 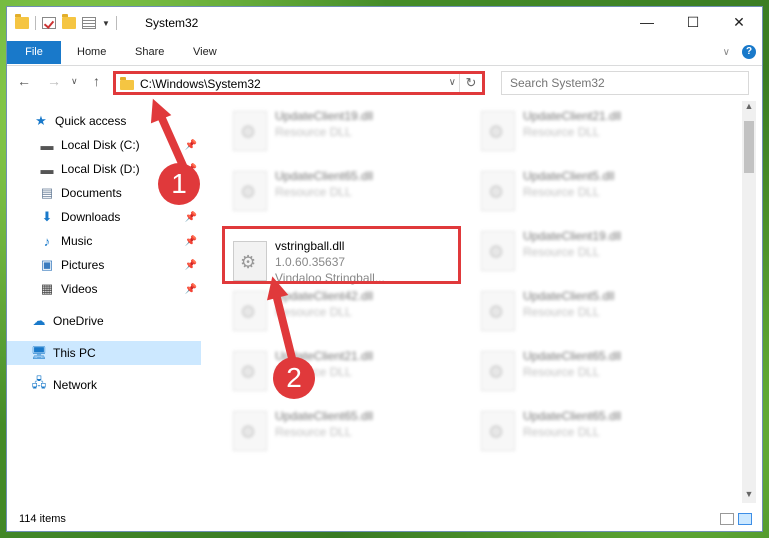 I want to click on sidebar-item-label: Local Disk (C:), so click(x=100, y=145).